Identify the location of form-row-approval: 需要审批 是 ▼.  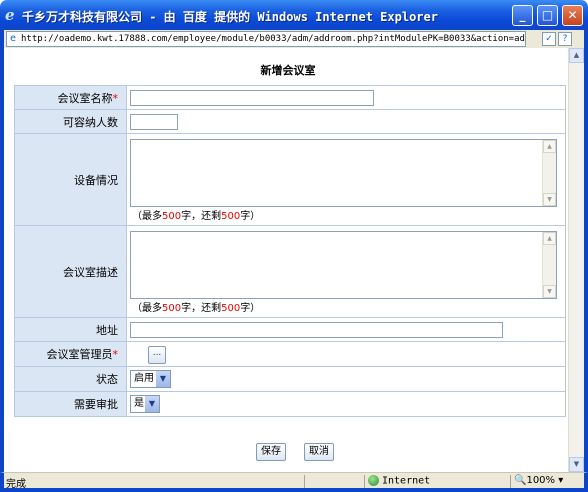
(290, 404).